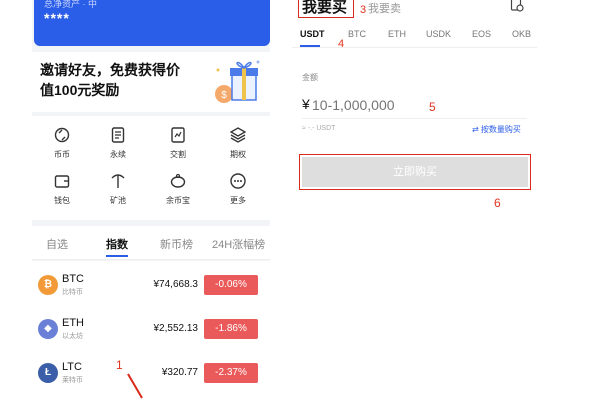  What do you see at coordinates (238, 181) in the screenshot?
I see `more-icon` at bounding box center [238, 181].